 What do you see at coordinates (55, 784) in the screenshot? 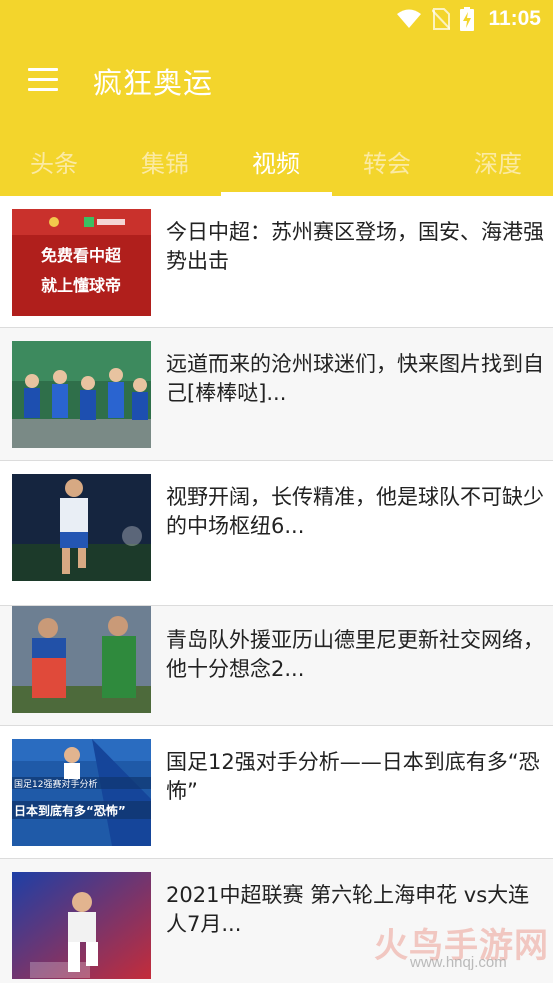
I see `thumbnail-text-line-1: 国足12强赛对手分析` at bounding box center [55, 784].